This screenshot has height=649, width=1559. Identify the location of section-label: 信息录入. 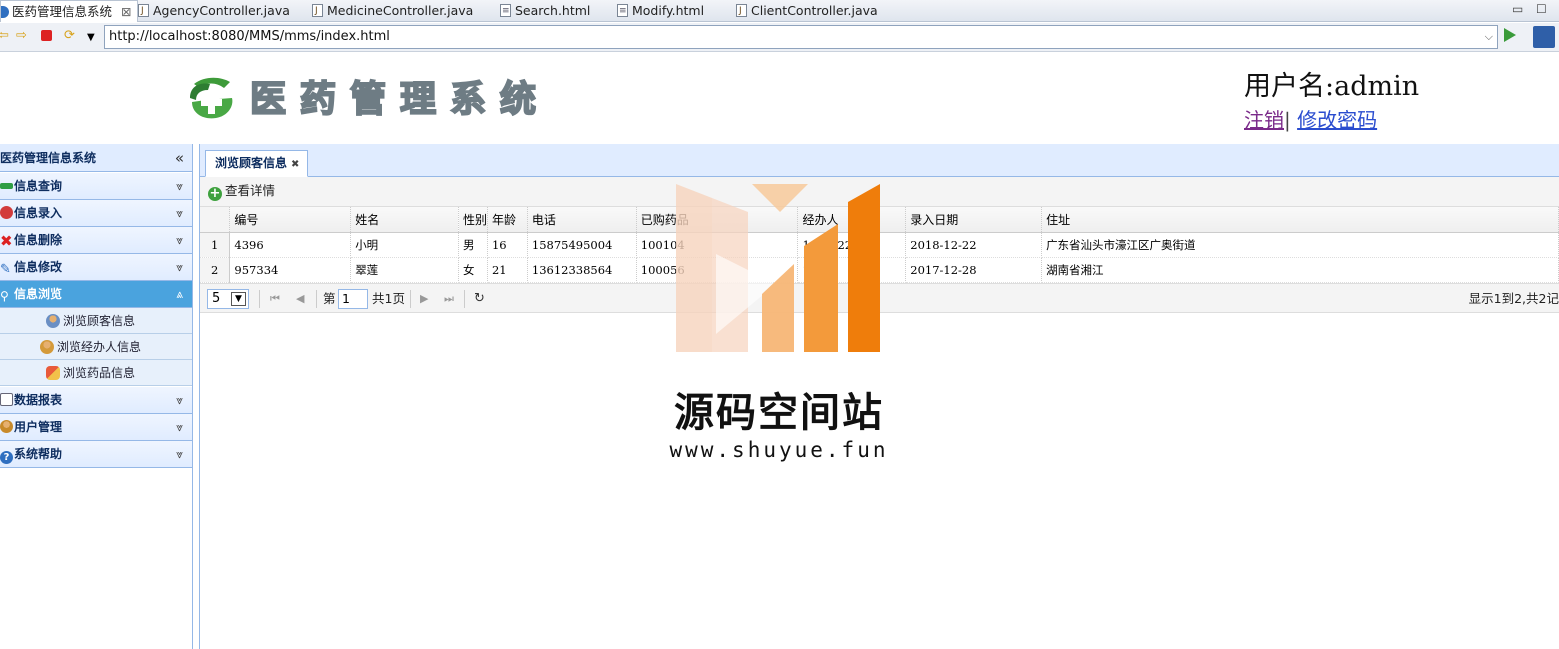
(38, 213).